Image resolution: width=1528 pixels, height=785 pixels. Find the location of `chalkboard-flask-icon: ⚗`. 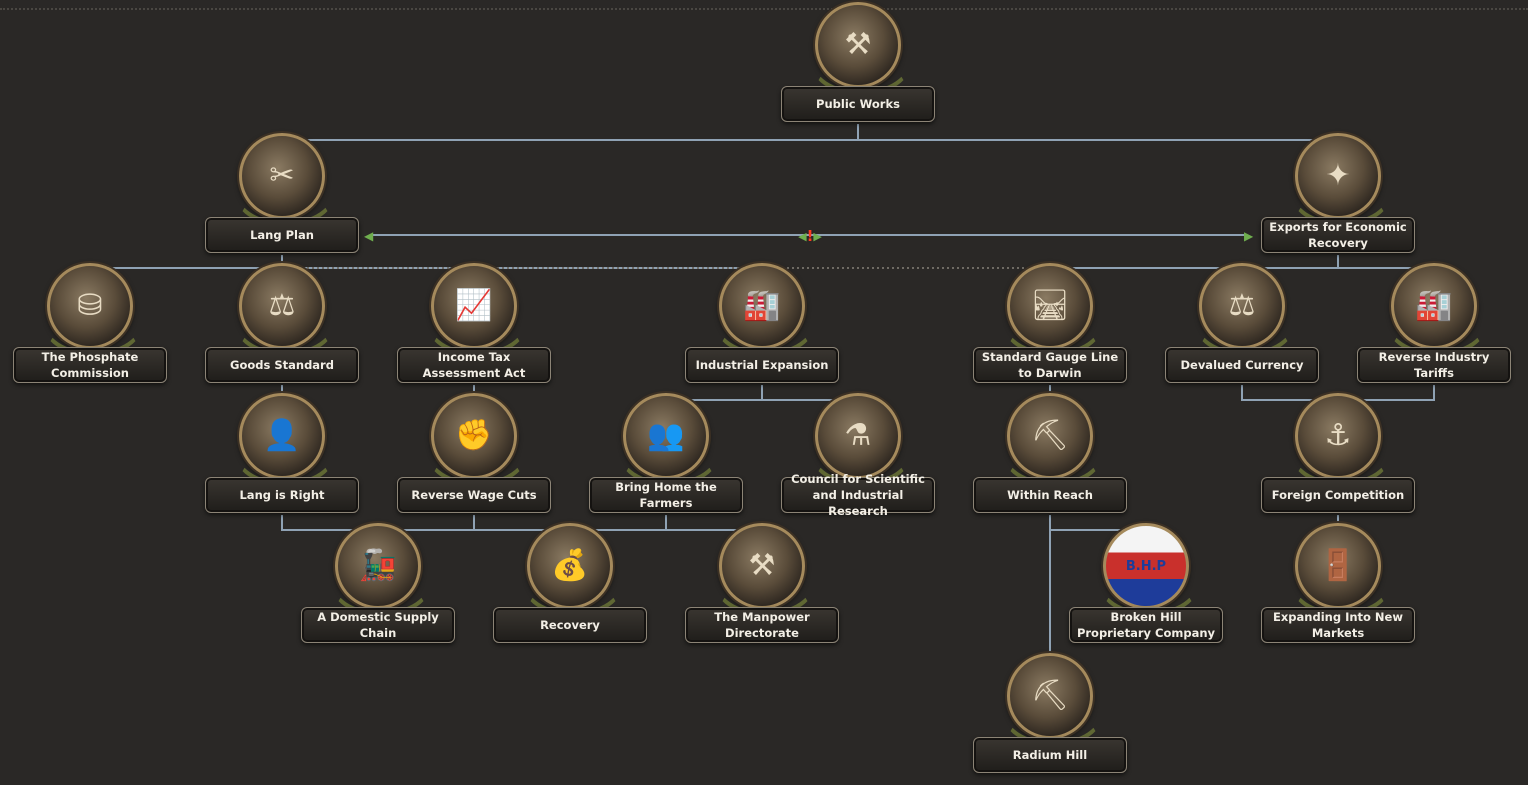

chalkboard-flask-icon: ⚗ is located at coordinates (861, 440).